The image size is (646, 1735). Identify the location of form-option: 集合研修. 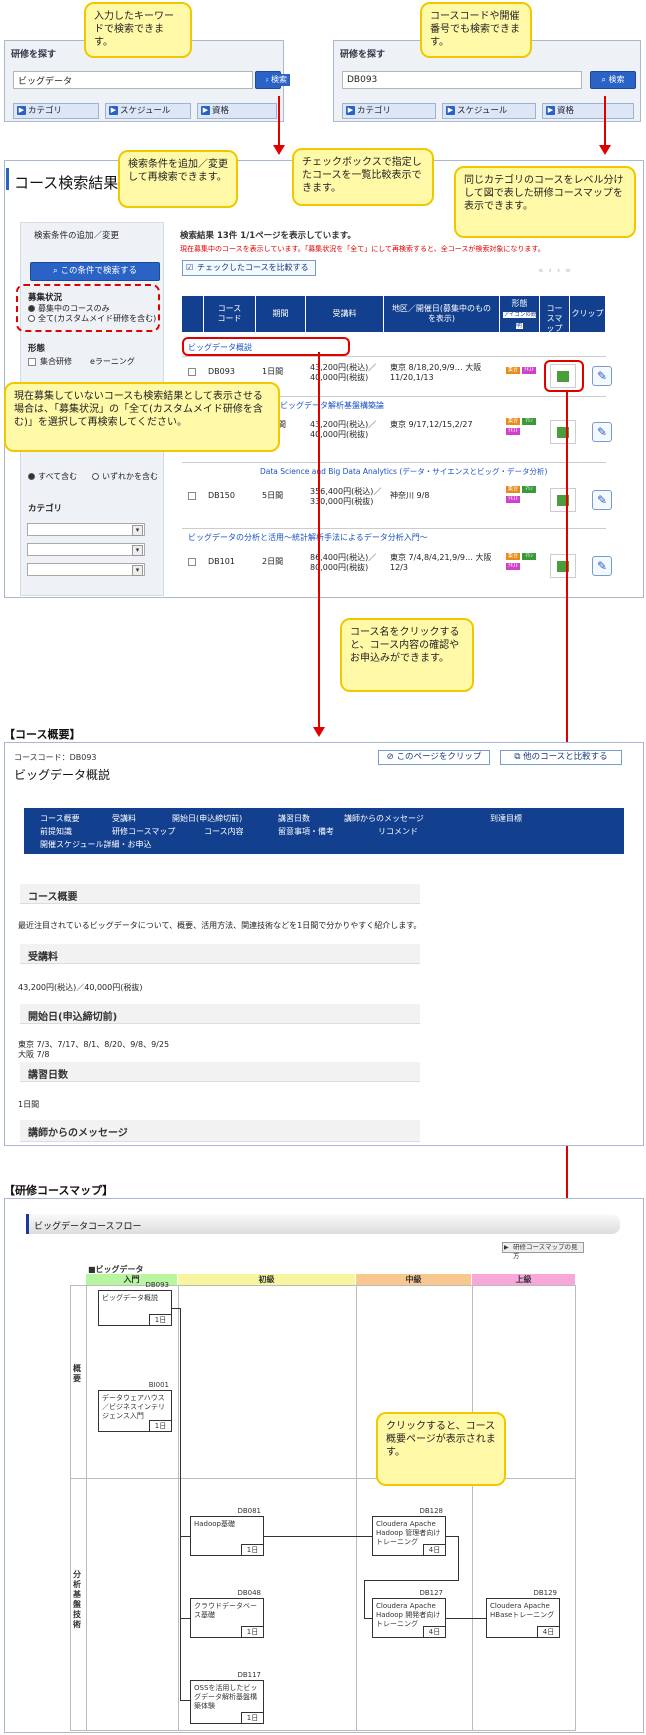
(56, 362).